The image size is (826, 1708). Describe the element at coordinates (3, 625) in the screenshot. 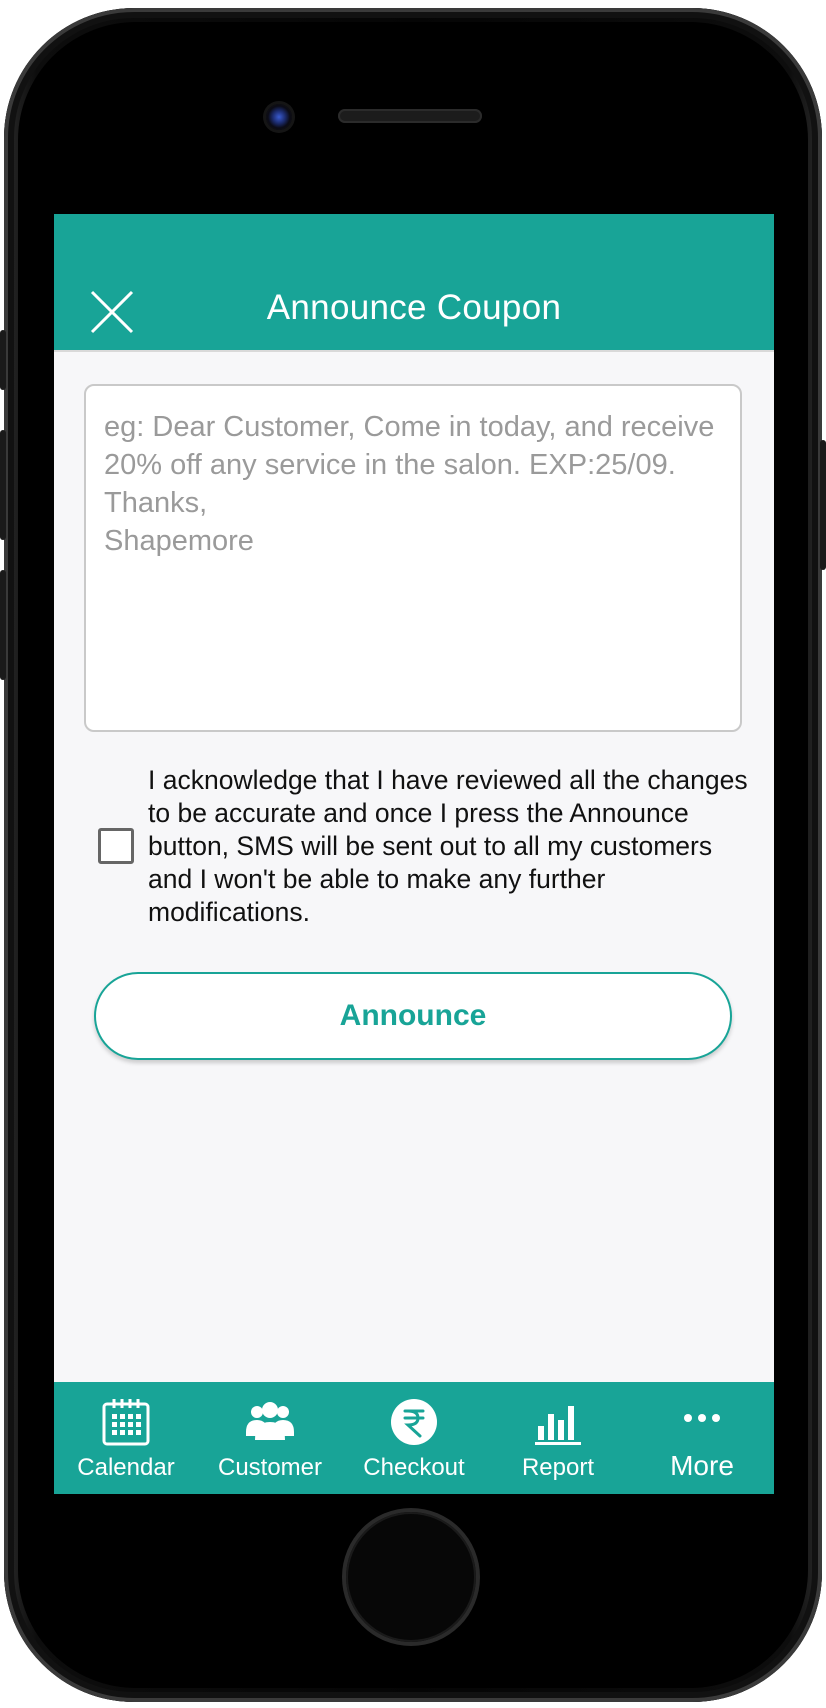

I see `volume-down-button` at that location.